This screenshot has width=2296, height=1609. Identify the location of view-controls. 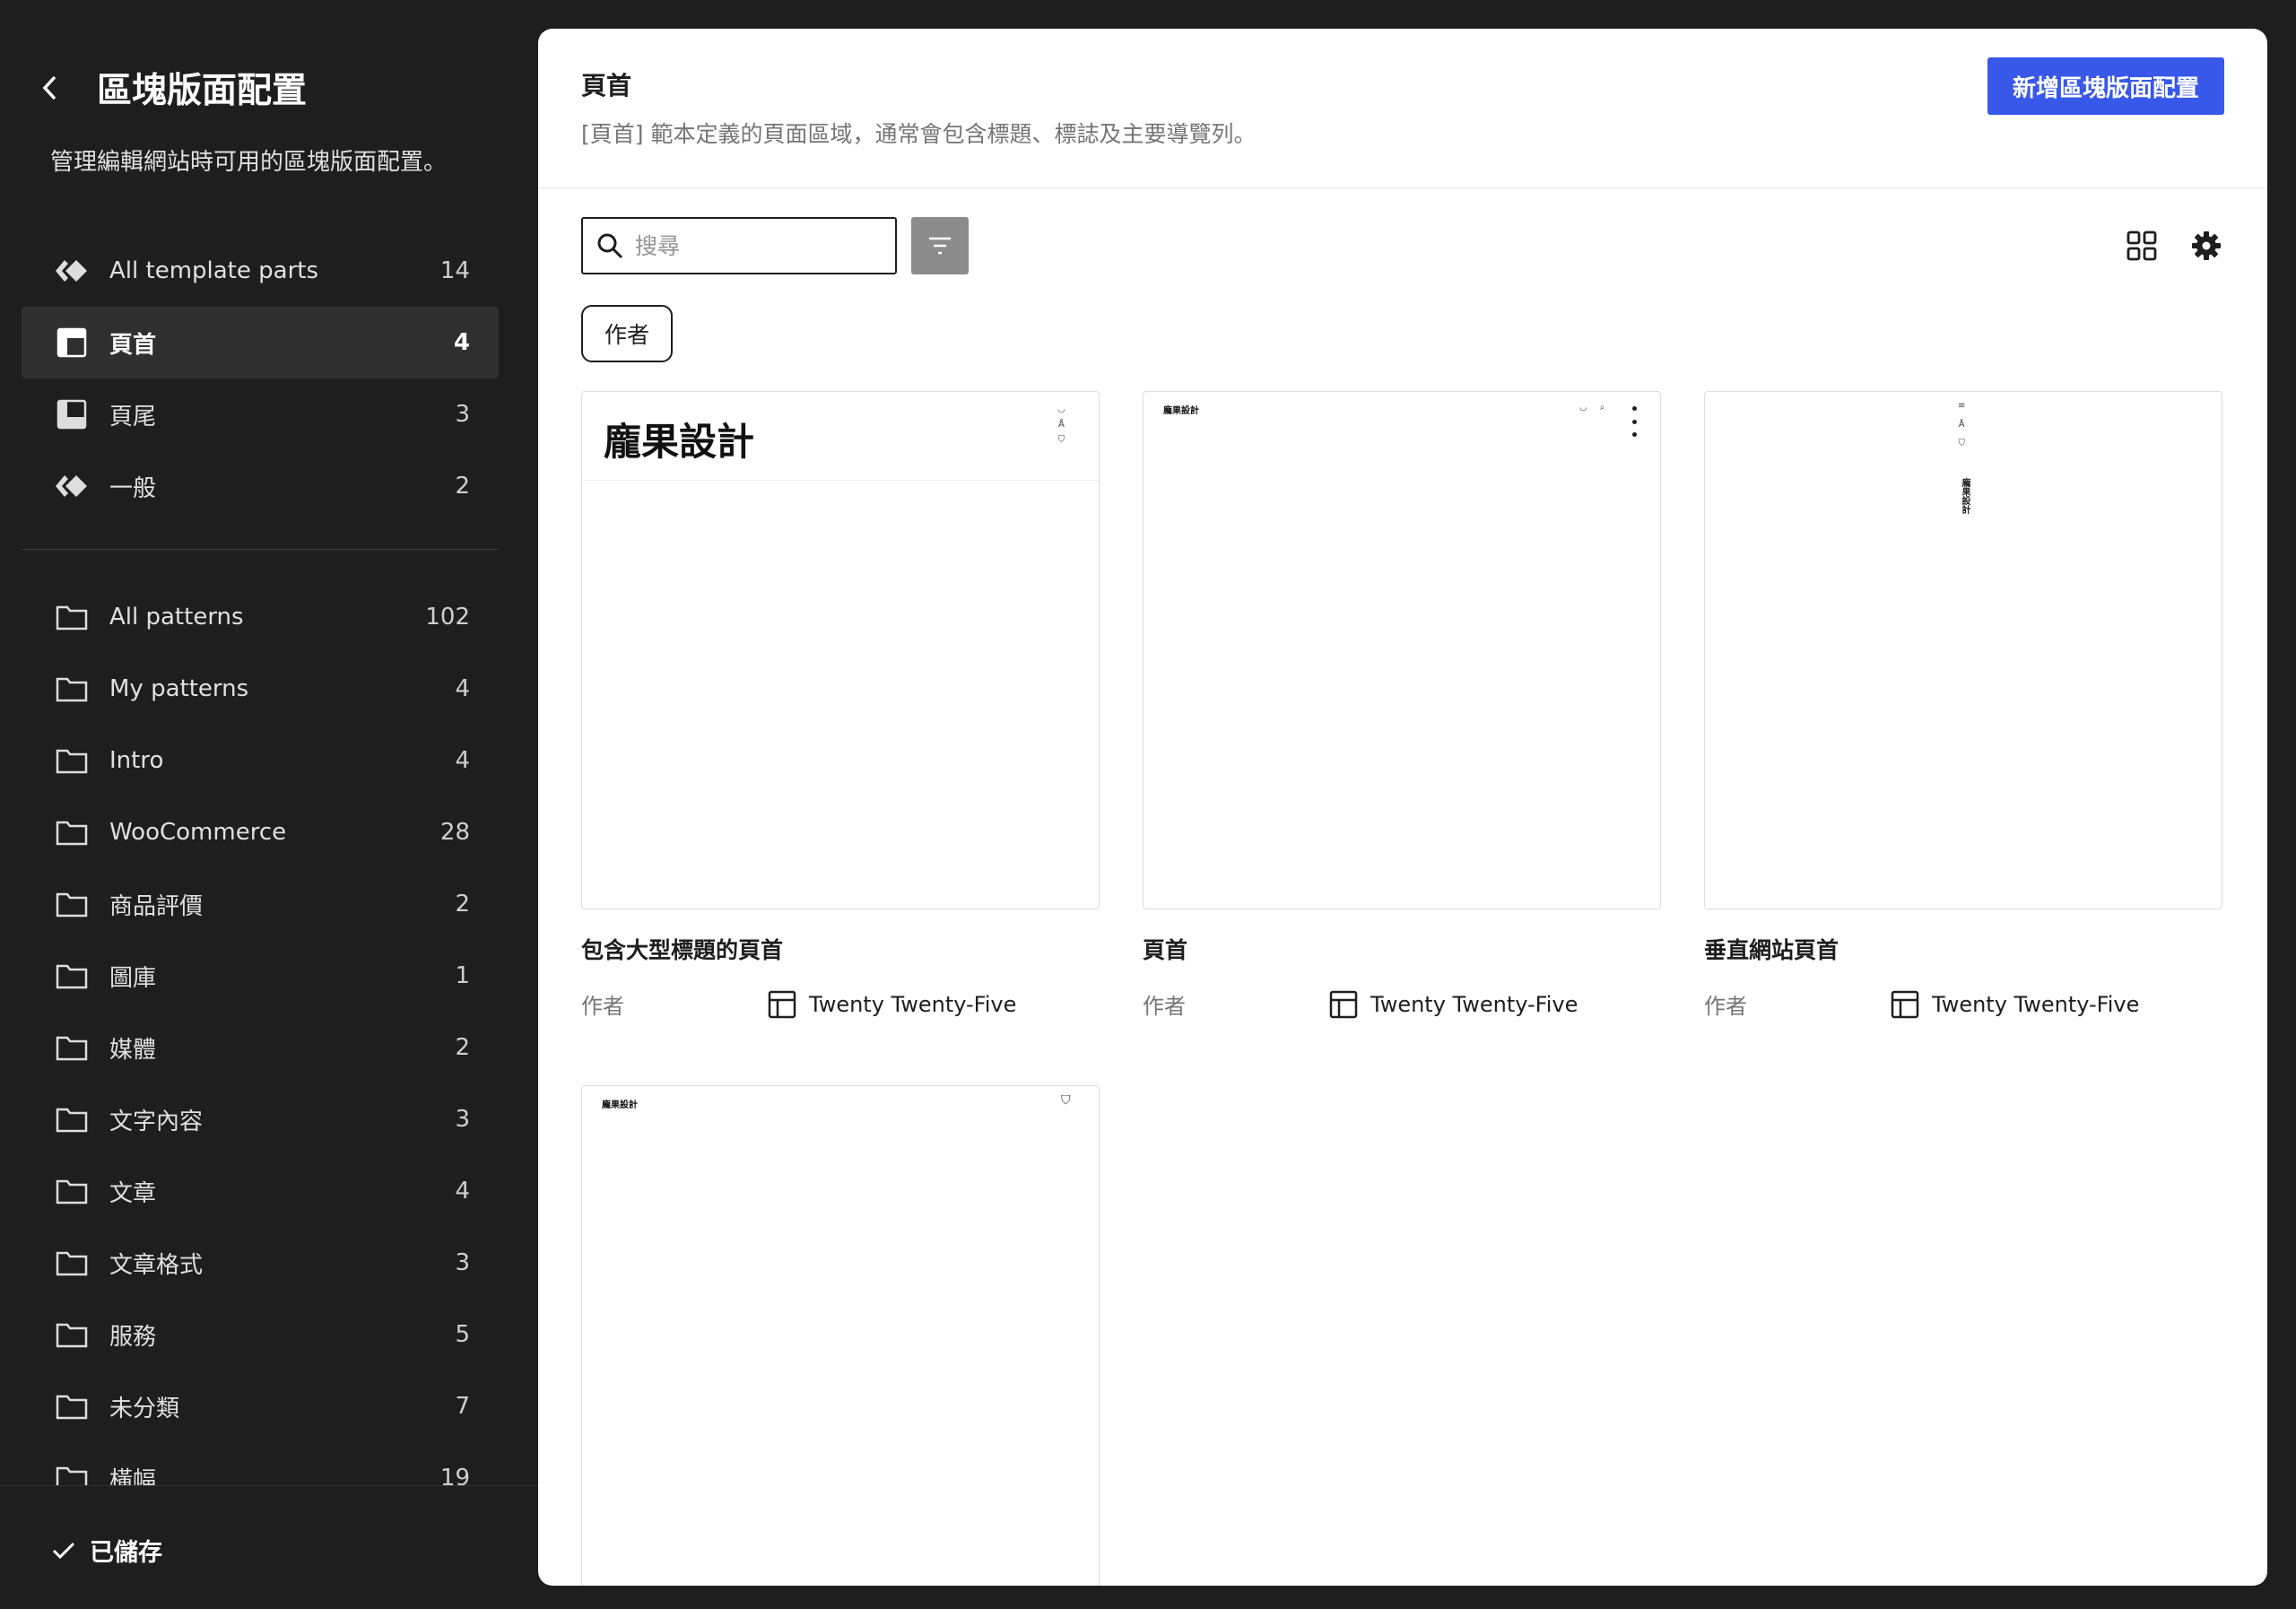
(2159, 246).